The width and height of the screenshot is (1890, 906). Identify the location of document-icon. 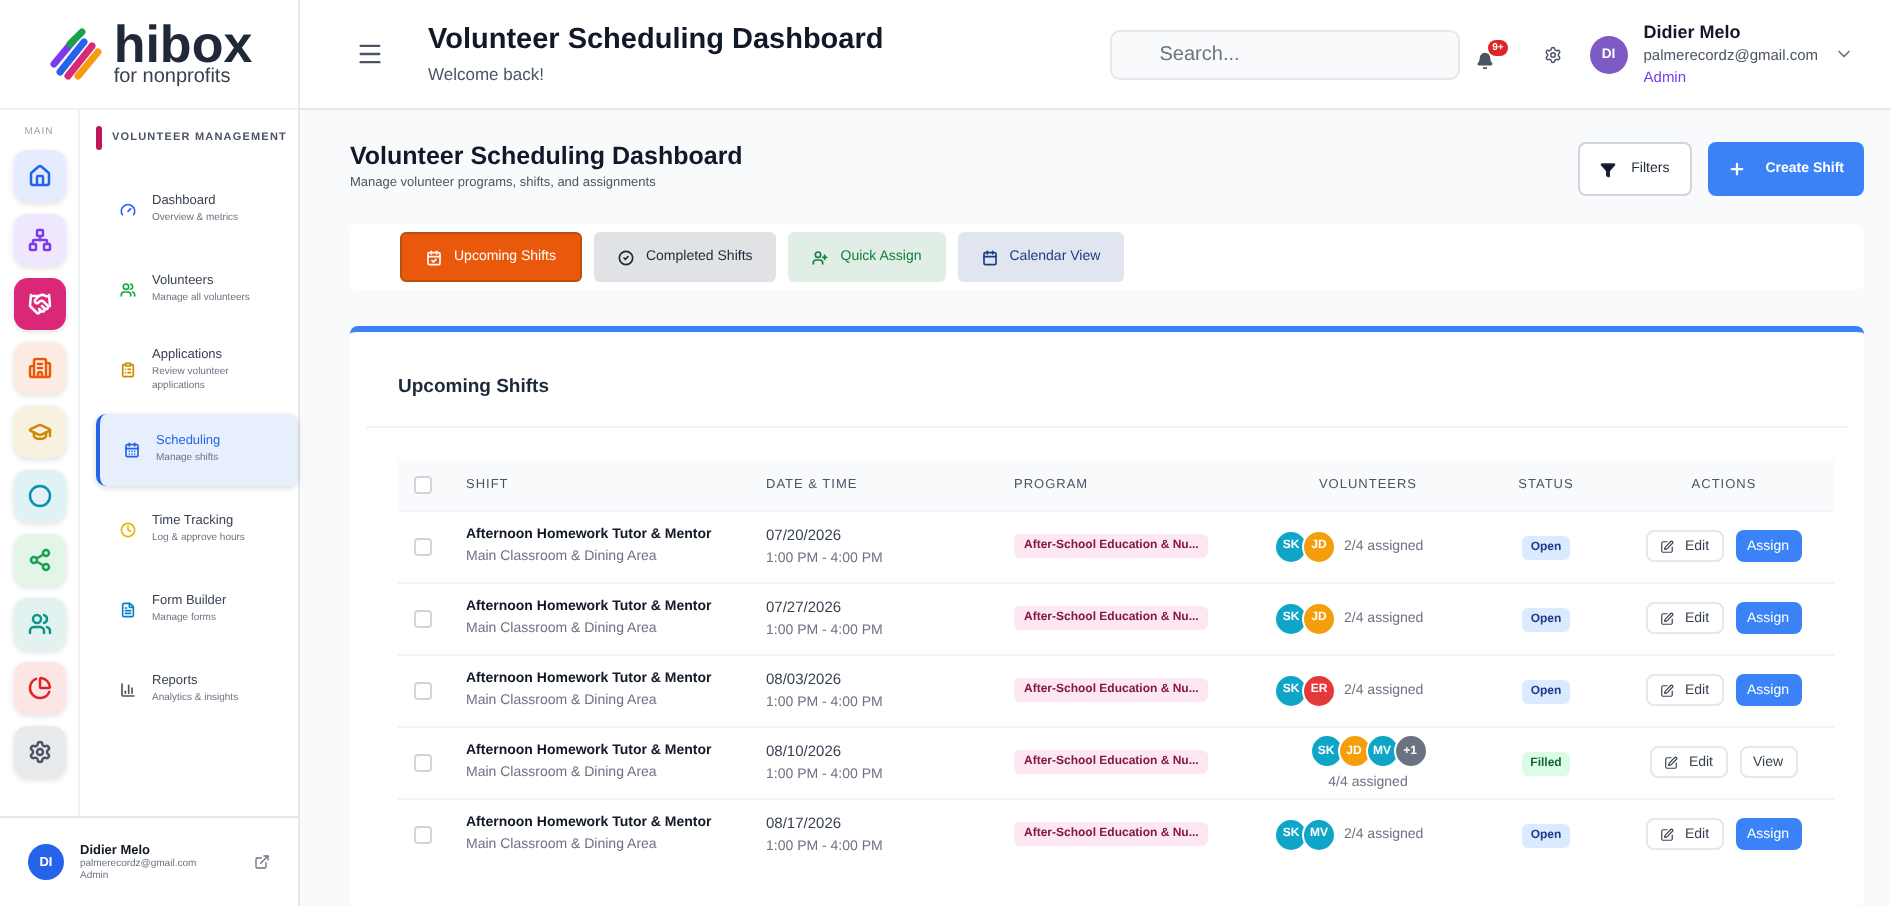
(128, 610).